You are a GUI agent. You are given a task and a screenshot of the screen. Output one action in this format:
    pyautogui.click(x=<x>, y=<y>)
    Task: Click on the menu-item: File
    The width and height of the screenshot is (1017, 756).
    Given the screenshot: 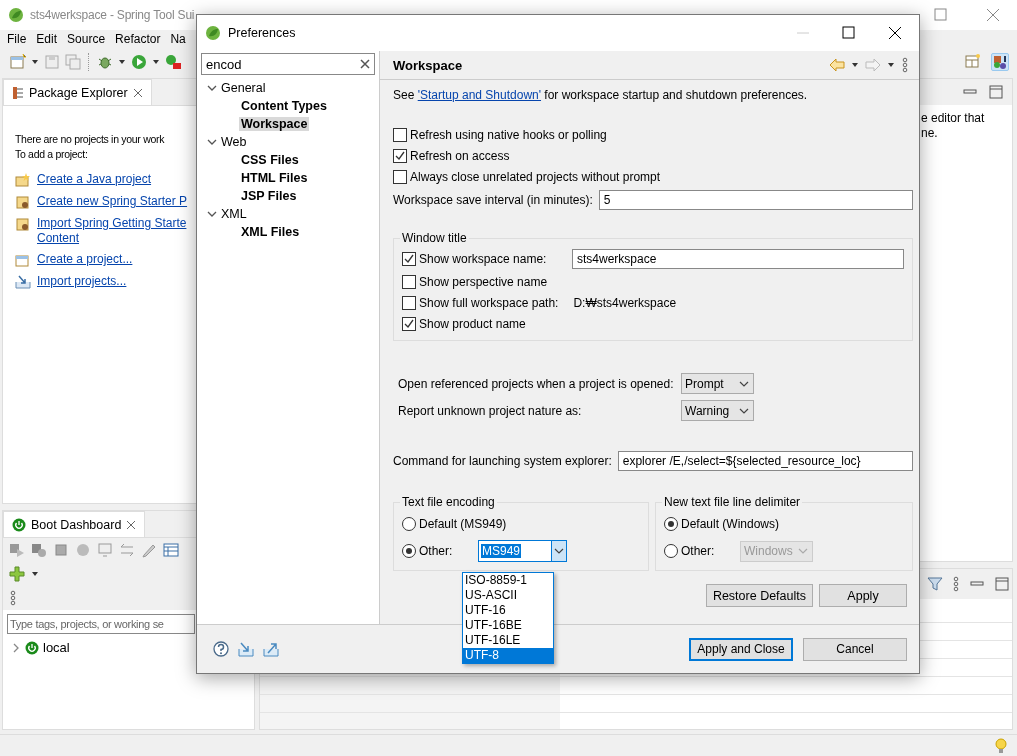 What is the action you would take?
    pyautogui.click(x=17, y=39)
    